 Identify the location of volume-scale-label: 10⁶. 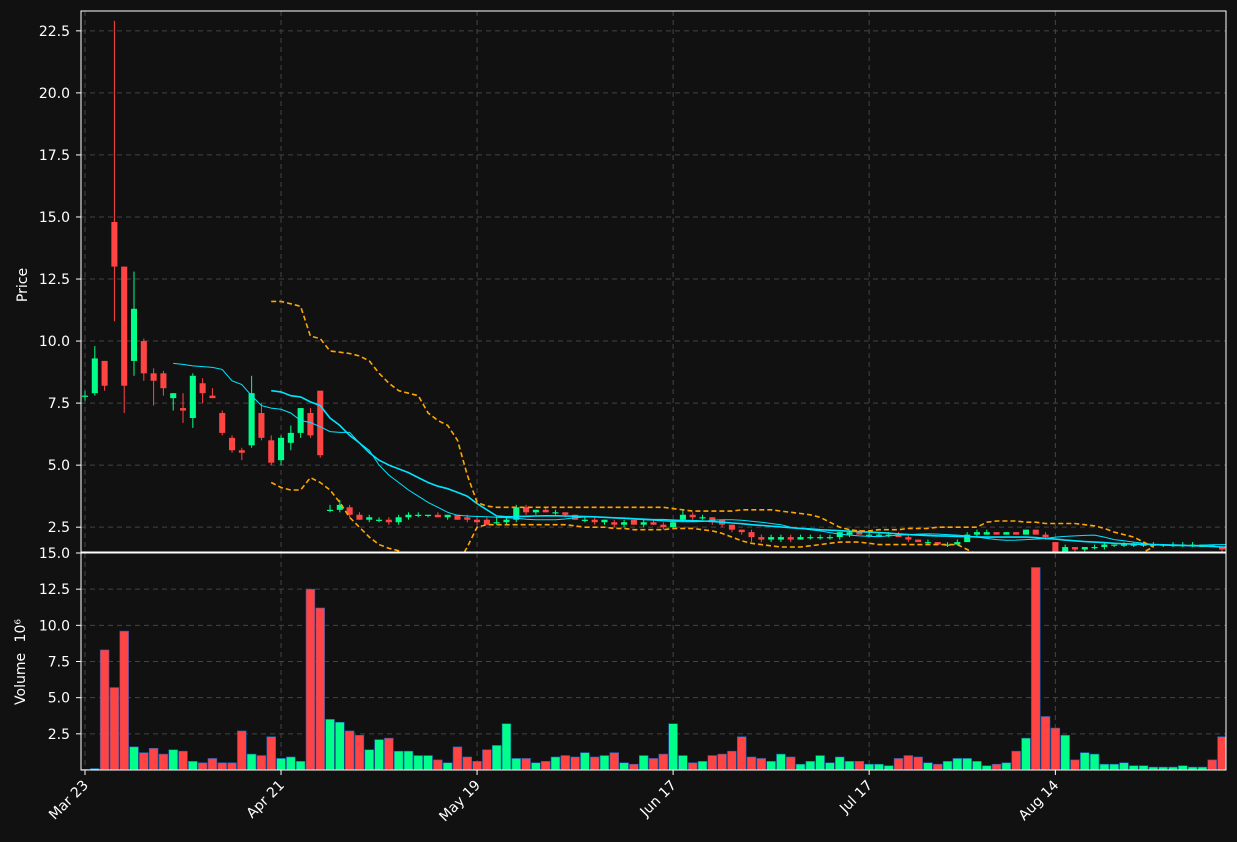
(21, 631).